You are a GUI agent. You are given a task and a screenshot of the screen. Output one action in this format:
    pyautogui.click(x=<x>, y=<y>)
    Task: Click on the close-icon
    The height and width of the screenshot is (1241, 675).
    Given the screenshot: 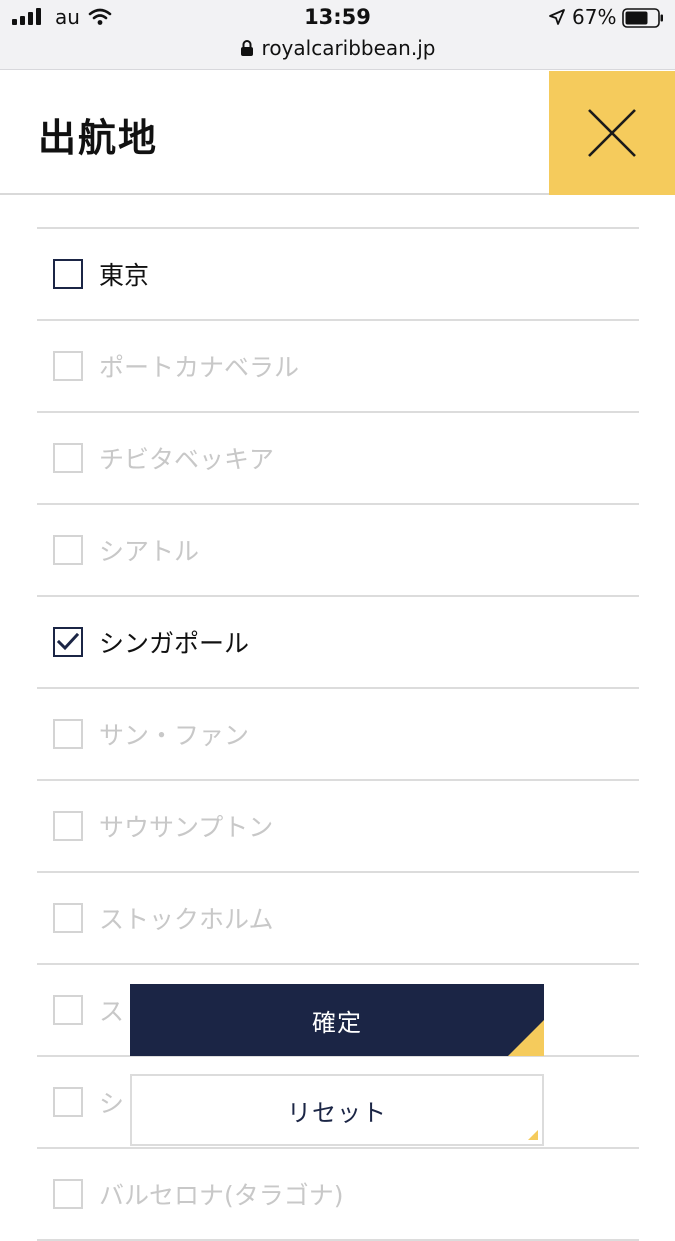 What is the action you would take?
    pyautogui.click(x=612, y=133)
    